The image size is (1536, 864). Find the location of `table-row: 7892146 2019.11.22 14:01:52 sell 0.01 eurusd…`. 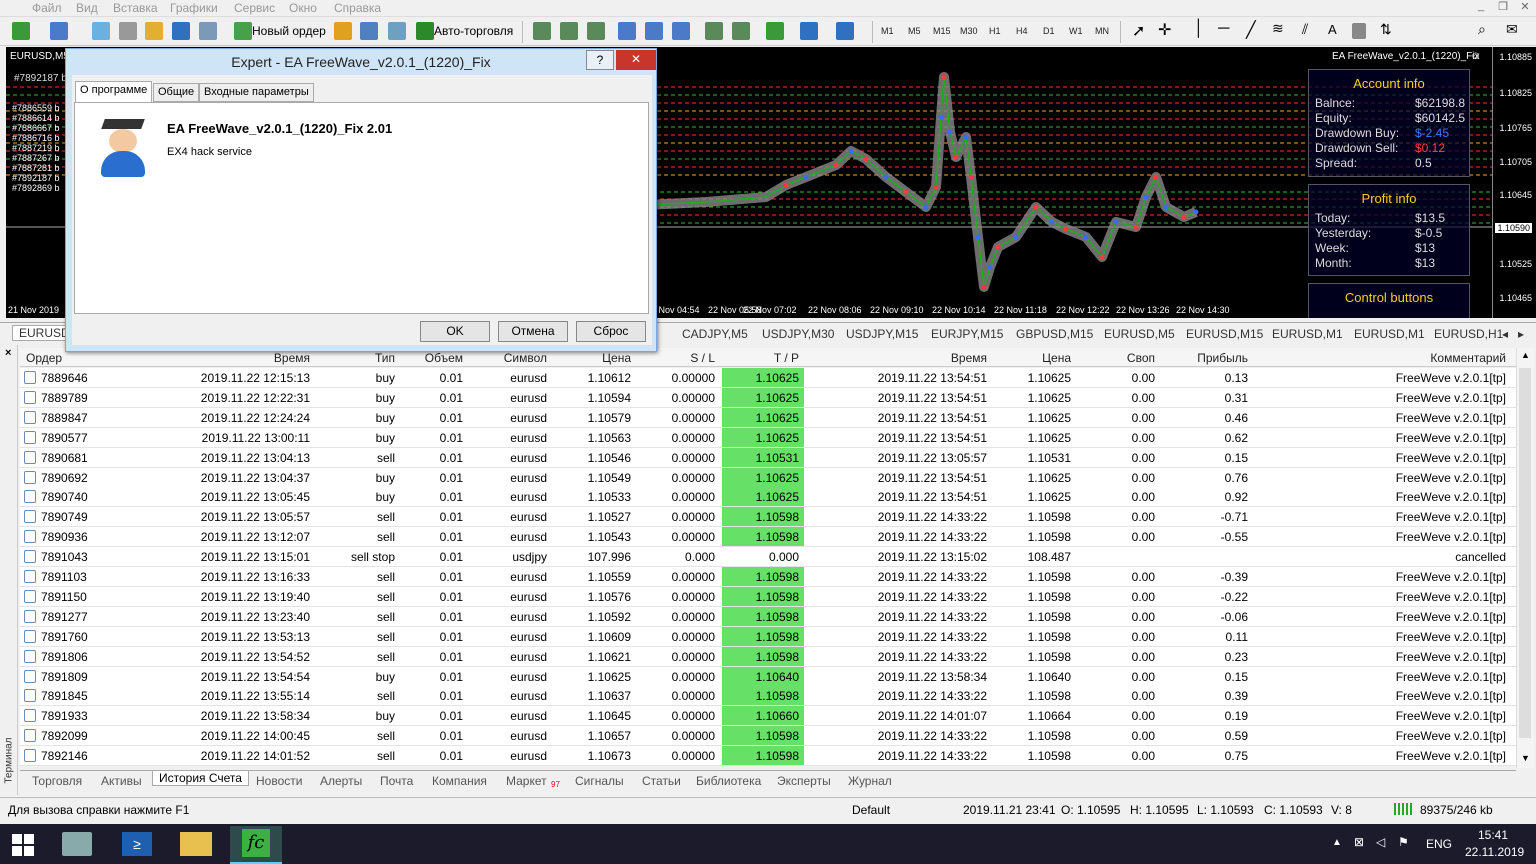

table-row: 7892146 2019.11.22 14:01:52 sell 0.01 eurusd… is located at coordinates (768, 756).